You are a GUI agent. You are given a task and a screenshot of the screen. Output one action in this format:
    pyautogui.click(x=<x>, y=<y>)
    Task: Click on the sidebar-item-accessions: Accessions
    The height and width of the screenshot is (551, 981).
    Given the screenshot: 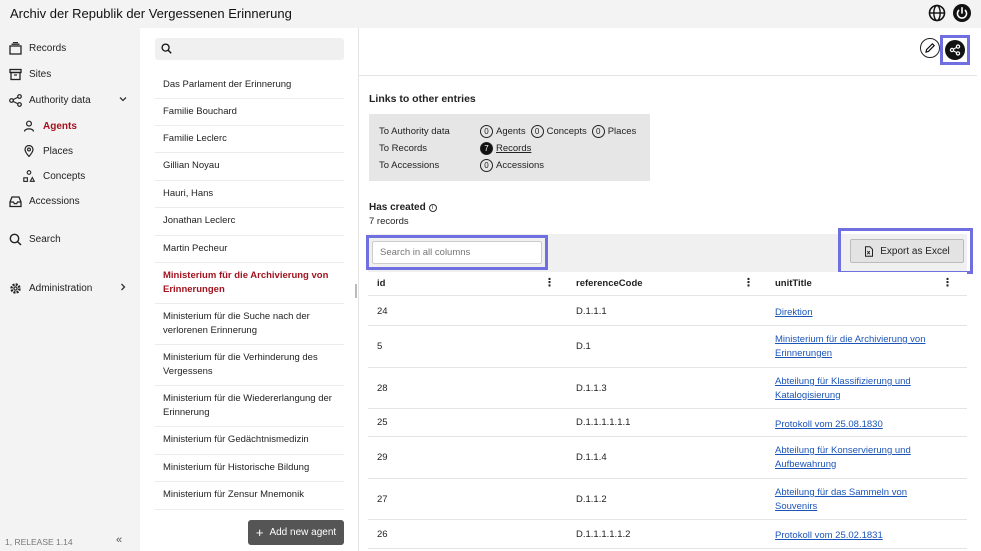 What is the action you would take?
    pyautogui.click(x=70, y=201)
    